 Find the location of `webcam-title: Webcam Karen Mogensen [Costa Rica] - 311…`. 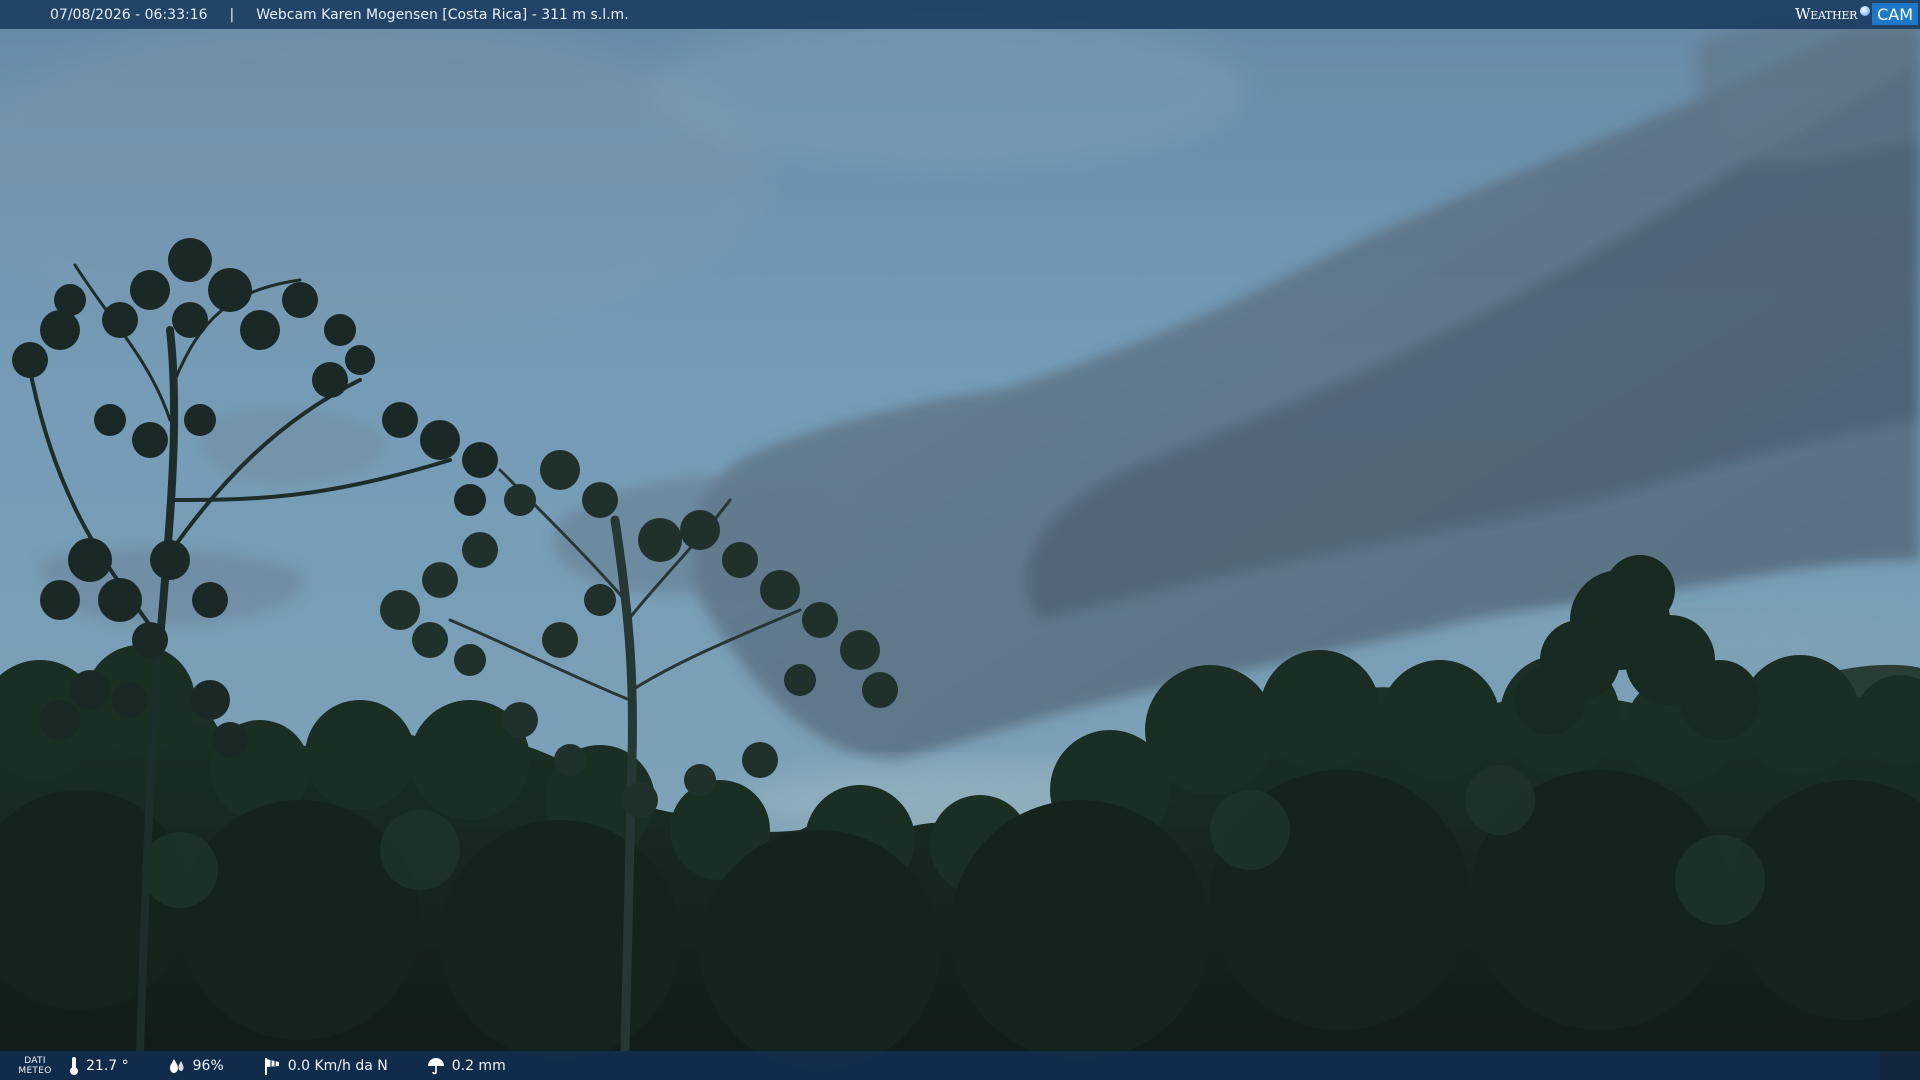

webcam-title: Webcam Karen Mogensen [Costa Rica] - 311… is located at coordinates (442, 14).